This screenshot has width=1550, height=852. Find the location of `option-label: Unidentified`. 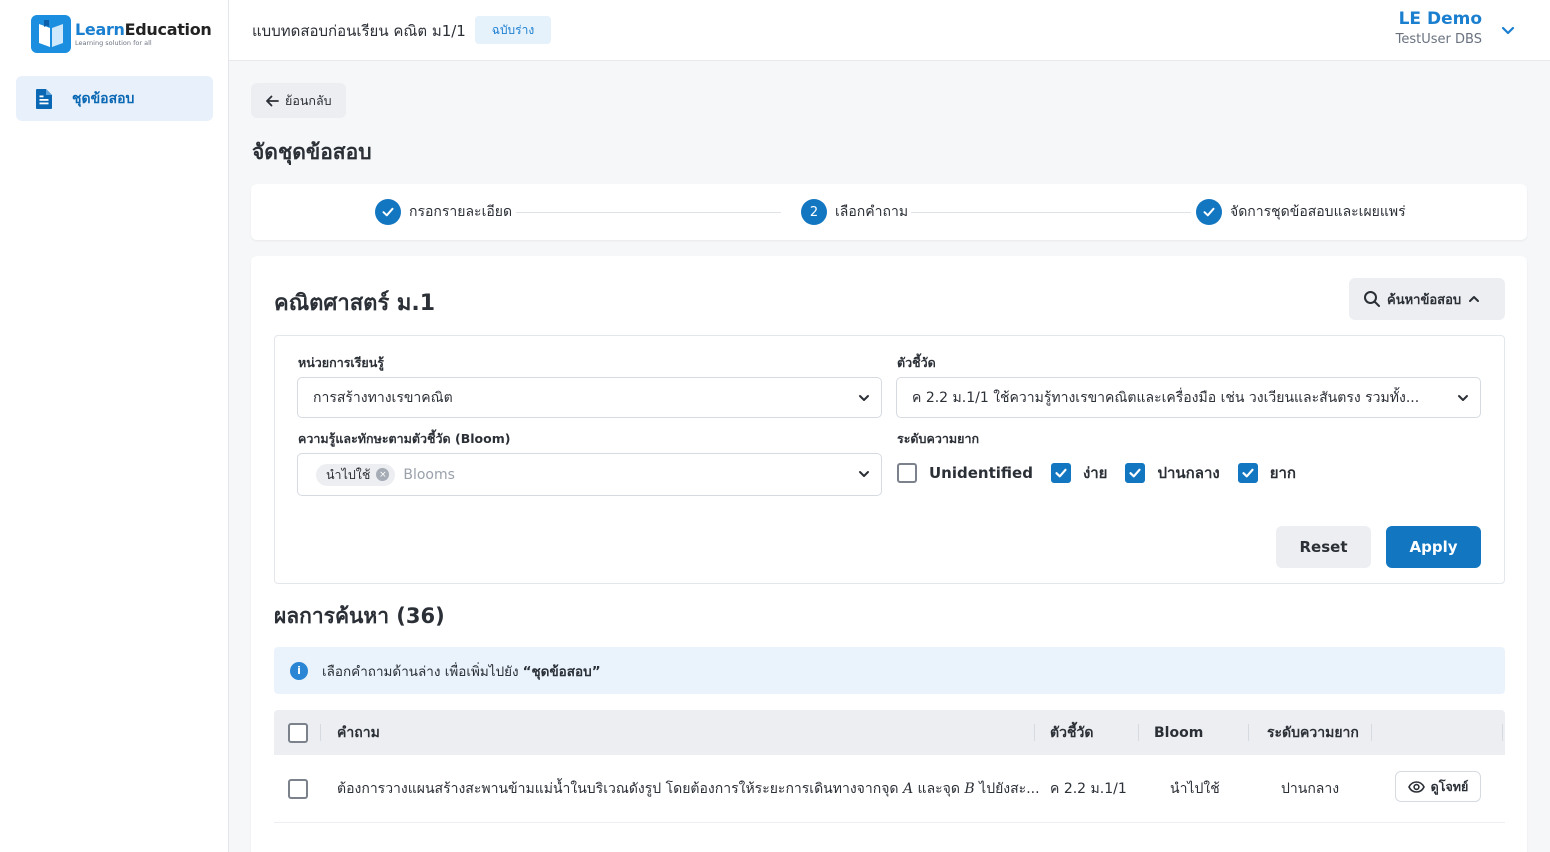

option-label: Unidentified is located at coordinates (981, 473).